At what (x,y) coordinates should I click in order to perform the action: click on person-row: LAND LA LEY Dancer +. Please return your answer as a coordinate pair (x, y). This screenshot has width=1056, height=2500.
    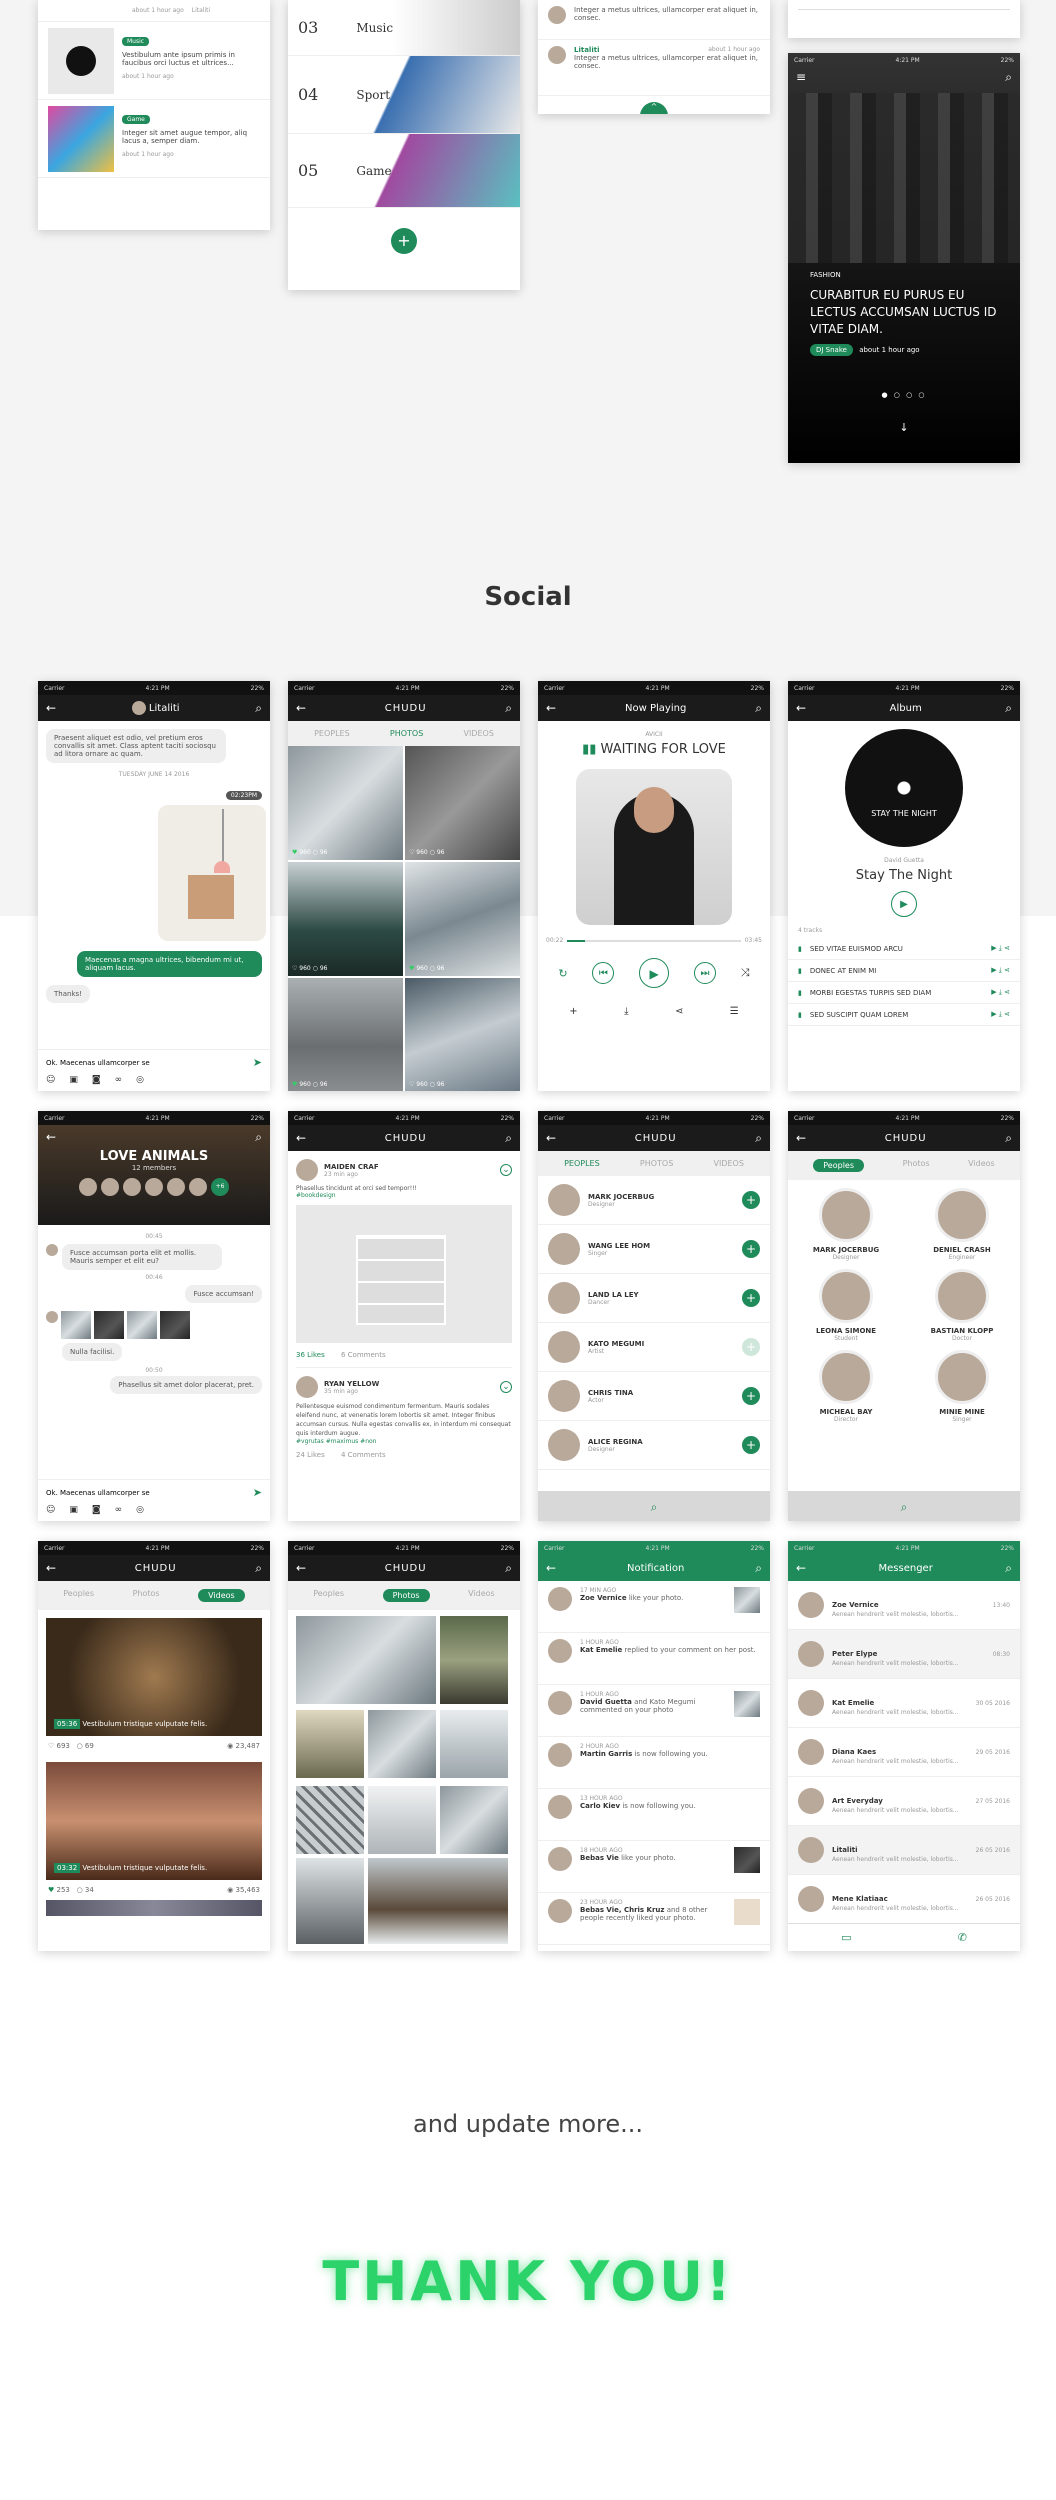
    Looking at the image, I should click on (654, 1298).